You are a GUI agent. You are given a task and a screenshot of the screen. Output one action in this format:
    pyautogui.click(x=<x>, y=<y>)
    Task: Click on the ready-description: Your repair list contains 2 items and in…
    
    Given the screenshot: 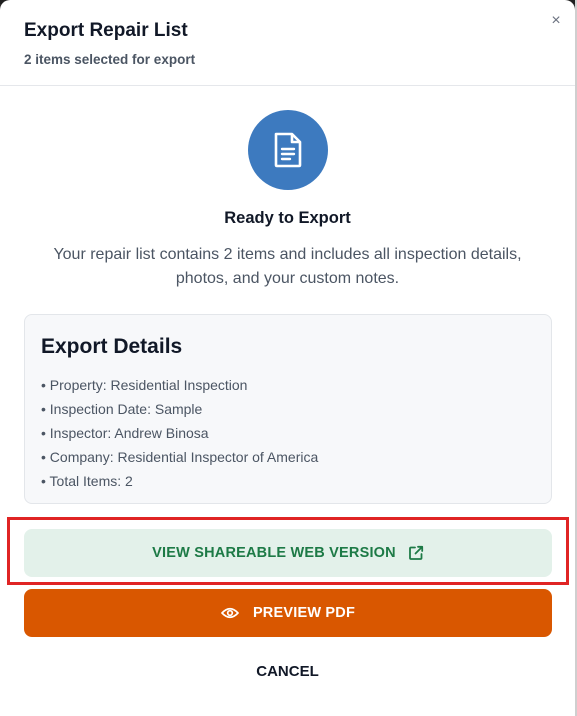 What is the action you would take?
    pyautogui.click(x=287, y=266)
    